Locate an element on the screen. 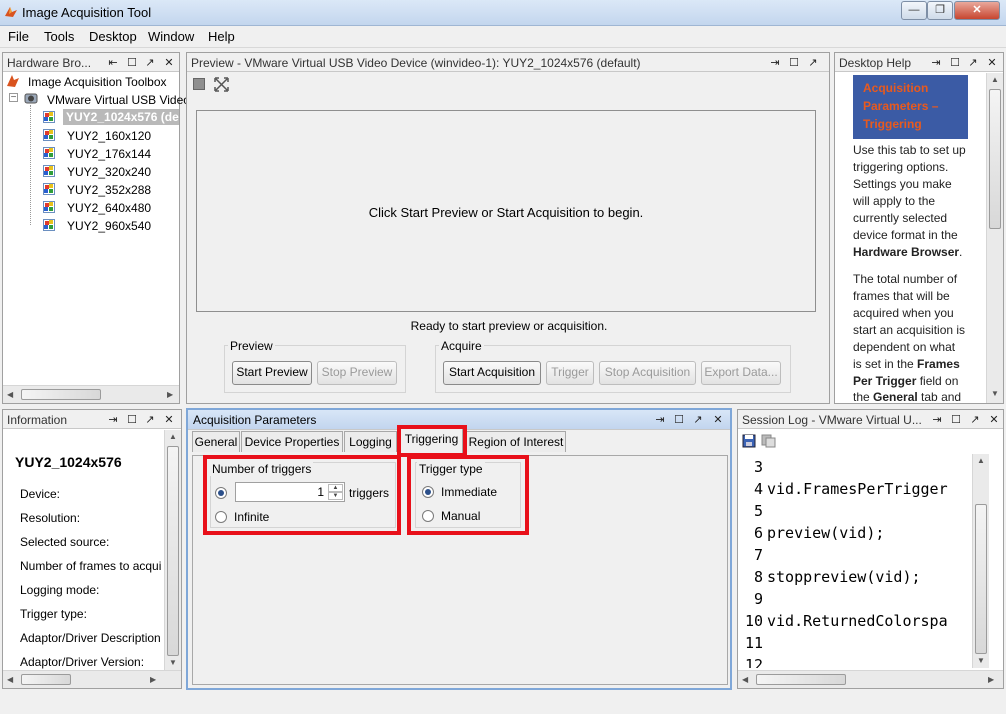 The height and width of the screenshot is (714, 1006). tree-format: YUY2_160x120 is located at coordinates (109, 136).